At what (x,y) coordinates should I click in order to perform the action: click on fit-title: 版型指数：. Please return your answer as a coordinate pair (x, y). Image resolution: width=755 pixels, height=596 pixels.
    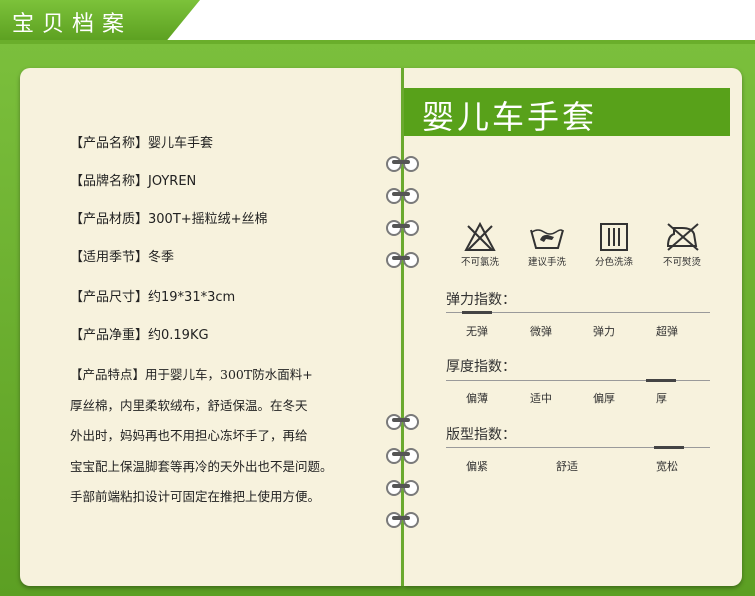
    Looking at the image, I should click on (481, 435).